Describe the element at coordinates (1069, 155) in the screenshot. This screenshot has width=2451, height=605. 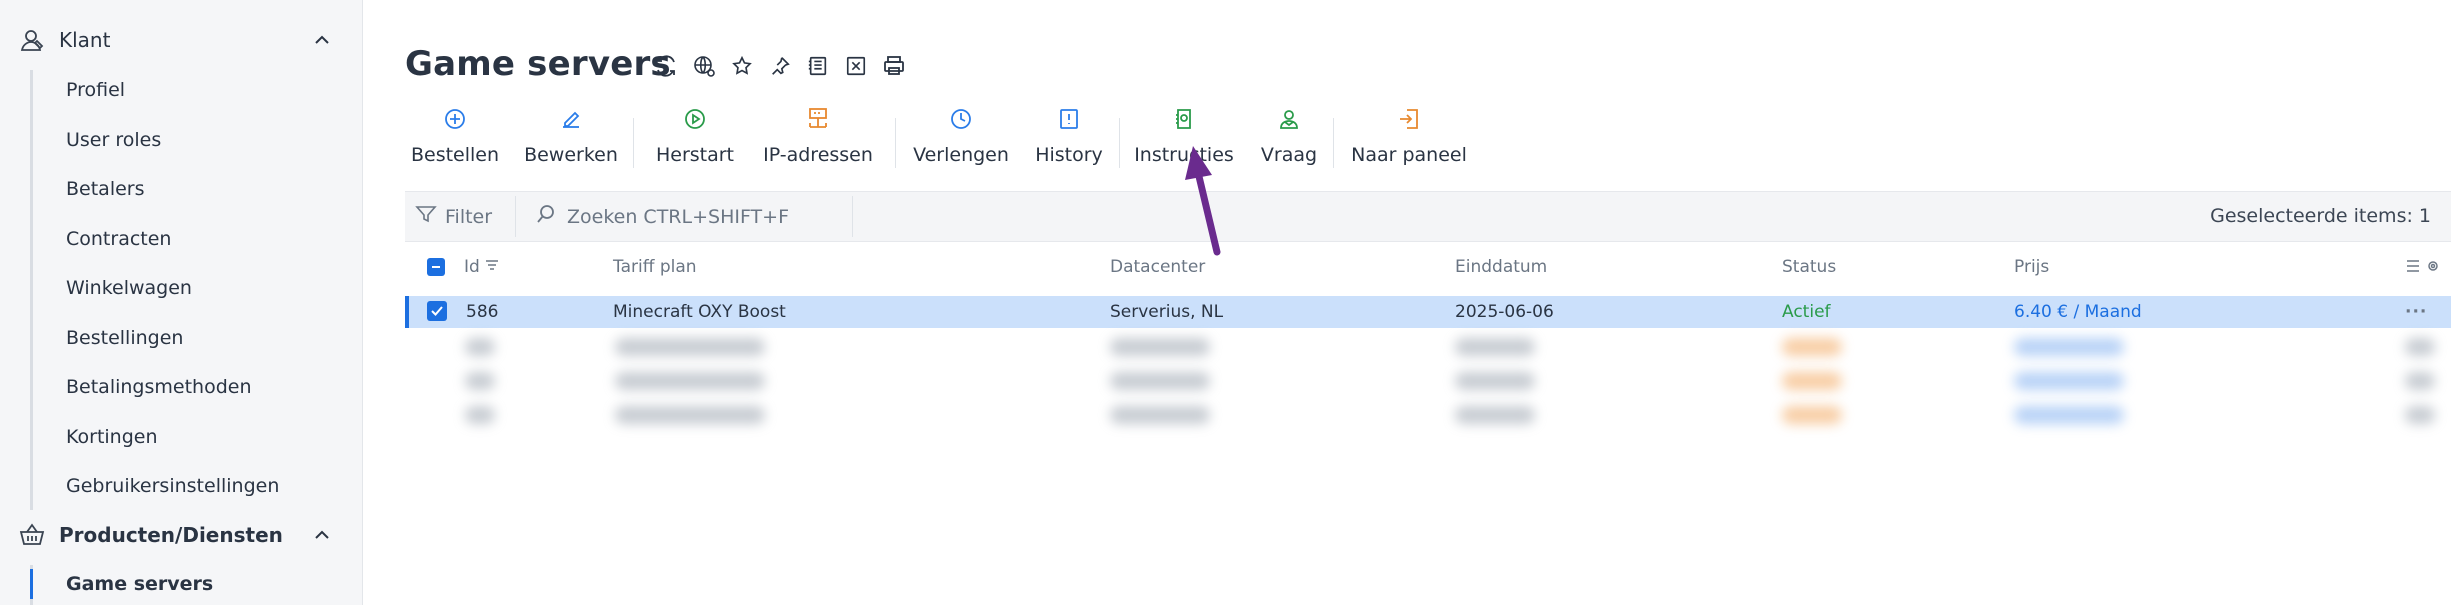
I see `history-label: History` at that location.